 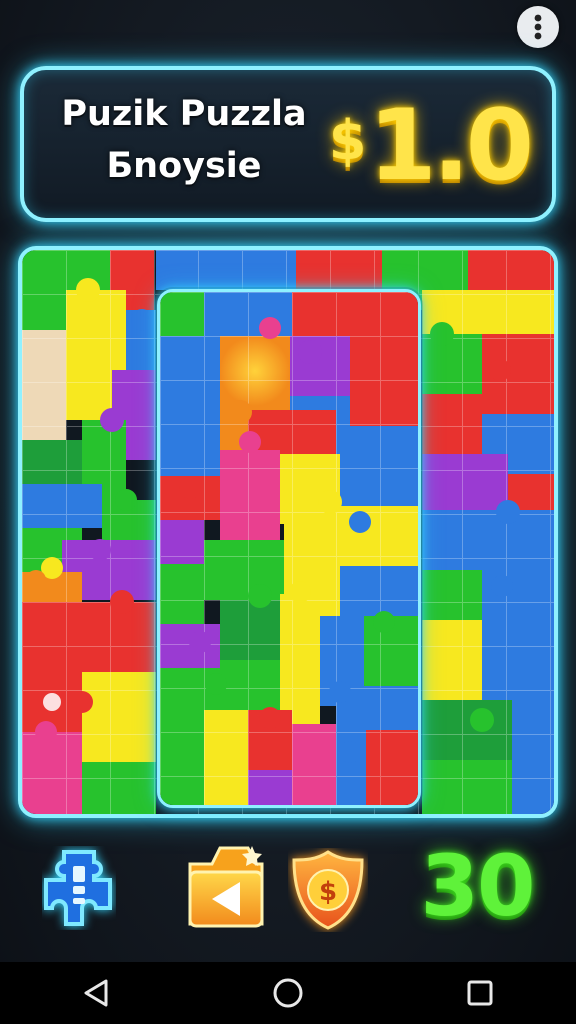 I want to click on title-line-2: Бnoysie, so click(x=184, y=166).